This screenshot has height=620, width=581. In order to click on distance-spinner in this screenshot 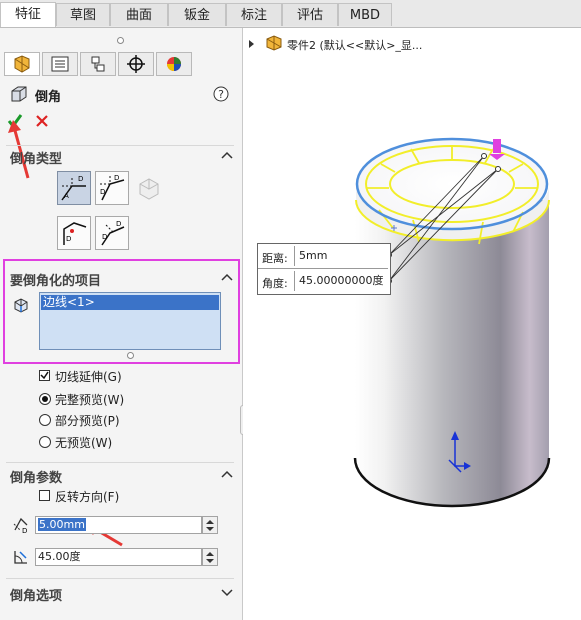, I will do `click(210, 525)`.